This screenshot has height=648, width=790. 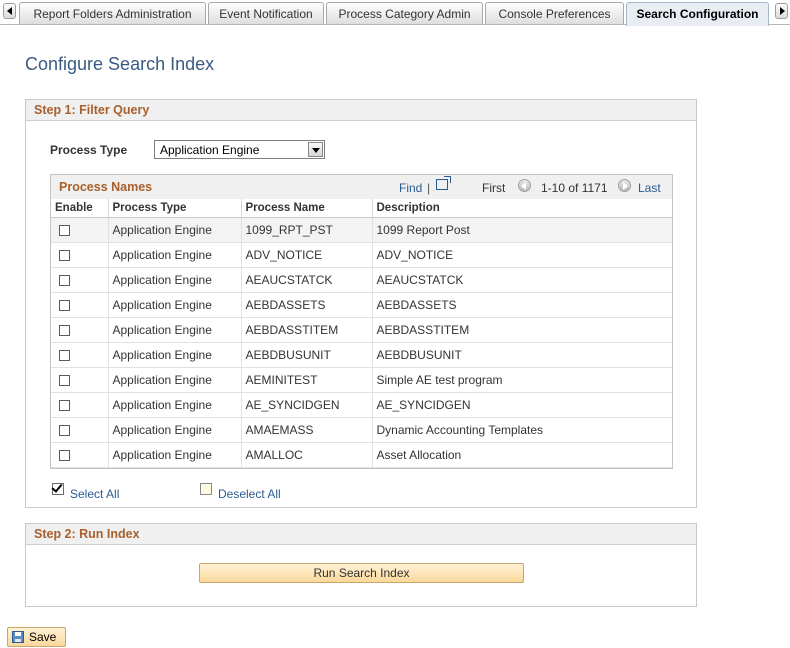 I want to click on save-button: Save, so click(x=36, y=637).